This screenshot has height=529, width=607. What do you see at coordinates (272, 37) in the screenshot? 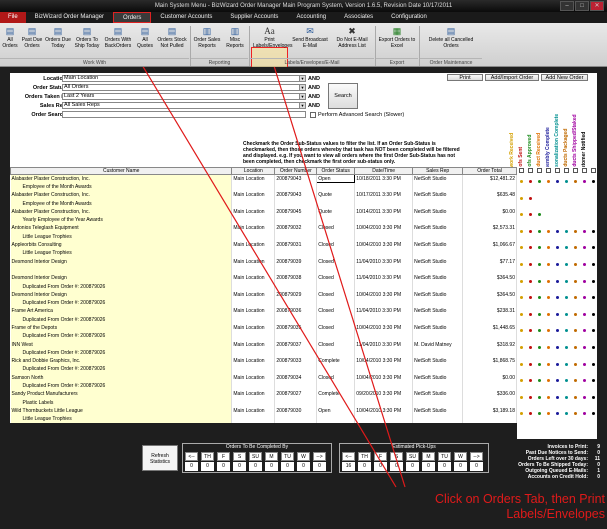
I see `print-labels-envelopes-button: Aa Print Labels/Envelopes` at bounding box center [272, 37].